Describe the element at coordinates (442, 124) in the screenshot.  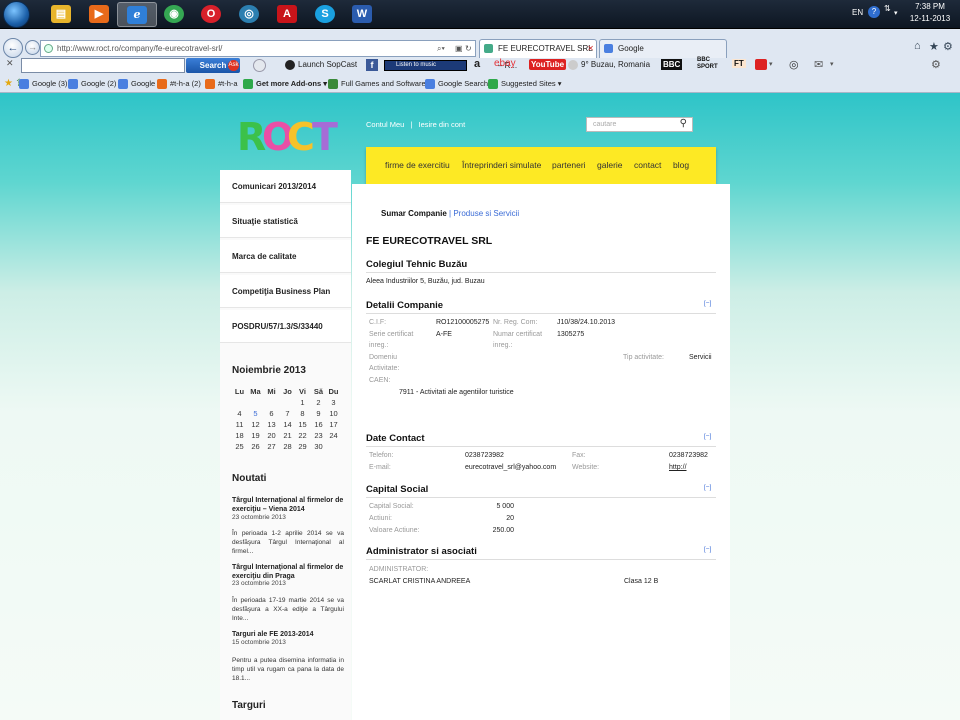
I see `logout-link: Iesire din cont` at that location.